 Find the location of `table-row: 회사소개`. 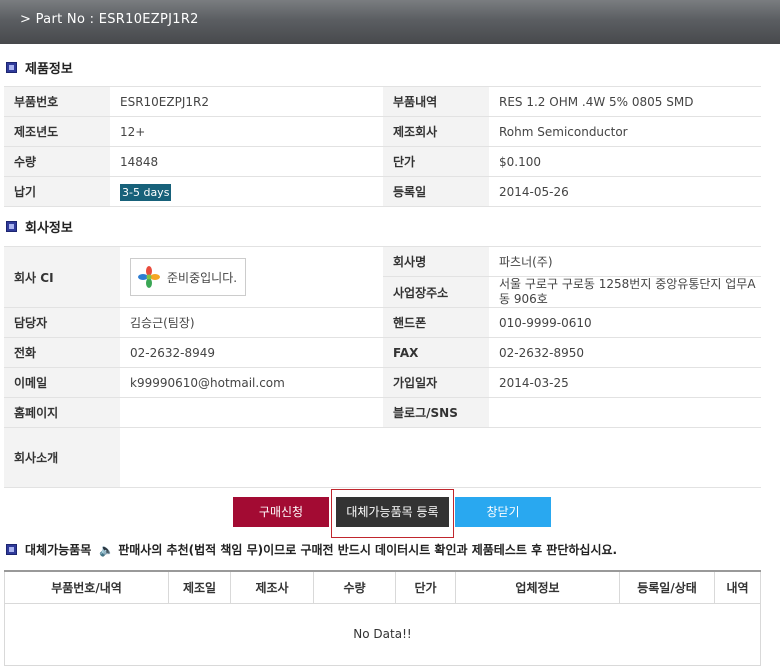

table-row: 회사소개 is located at coordinates (382, 457).